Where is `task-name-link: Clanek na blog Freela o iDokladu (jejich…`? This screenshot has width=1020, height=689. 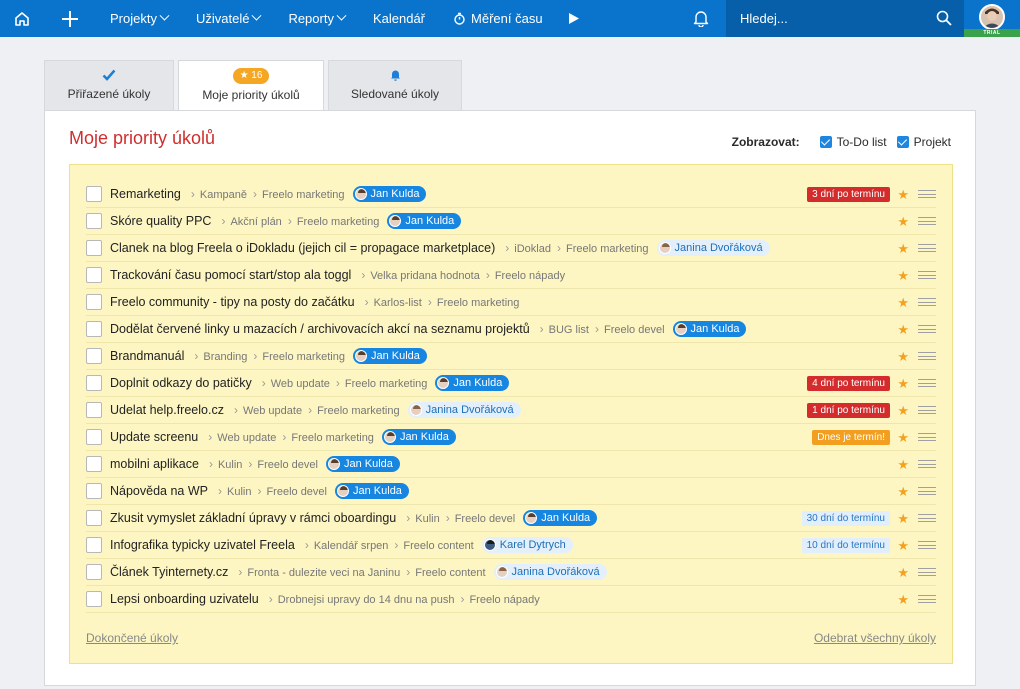
task-name-link: Clanek na blog Freela o iDokladu (jejich… is located at coordinates (302, 248).